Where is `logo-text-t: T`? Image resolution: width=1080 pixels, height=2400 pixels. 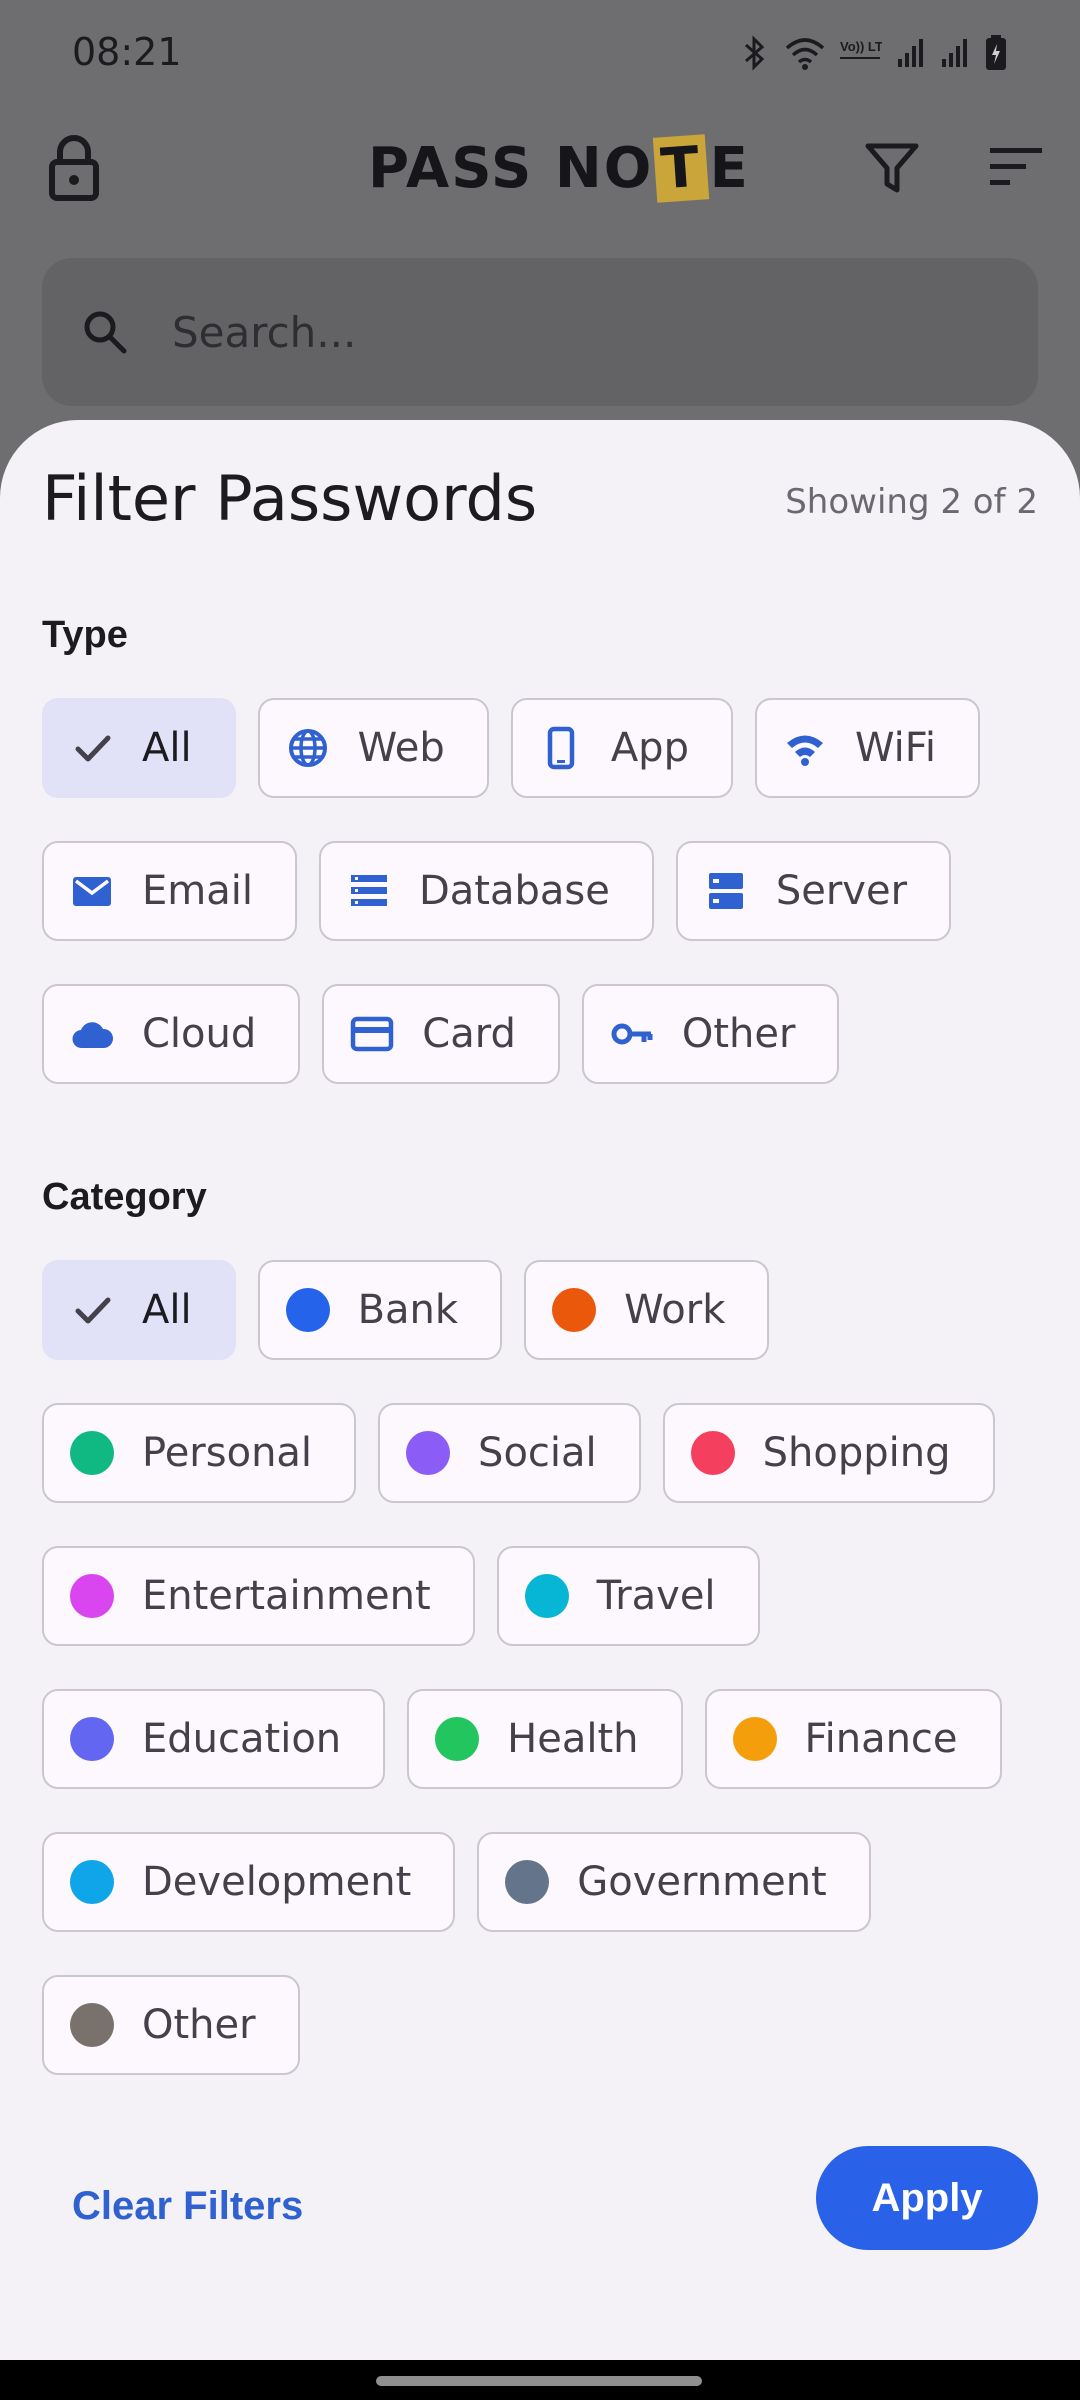 logo-text-t: T is located at coordinates (681, 168).